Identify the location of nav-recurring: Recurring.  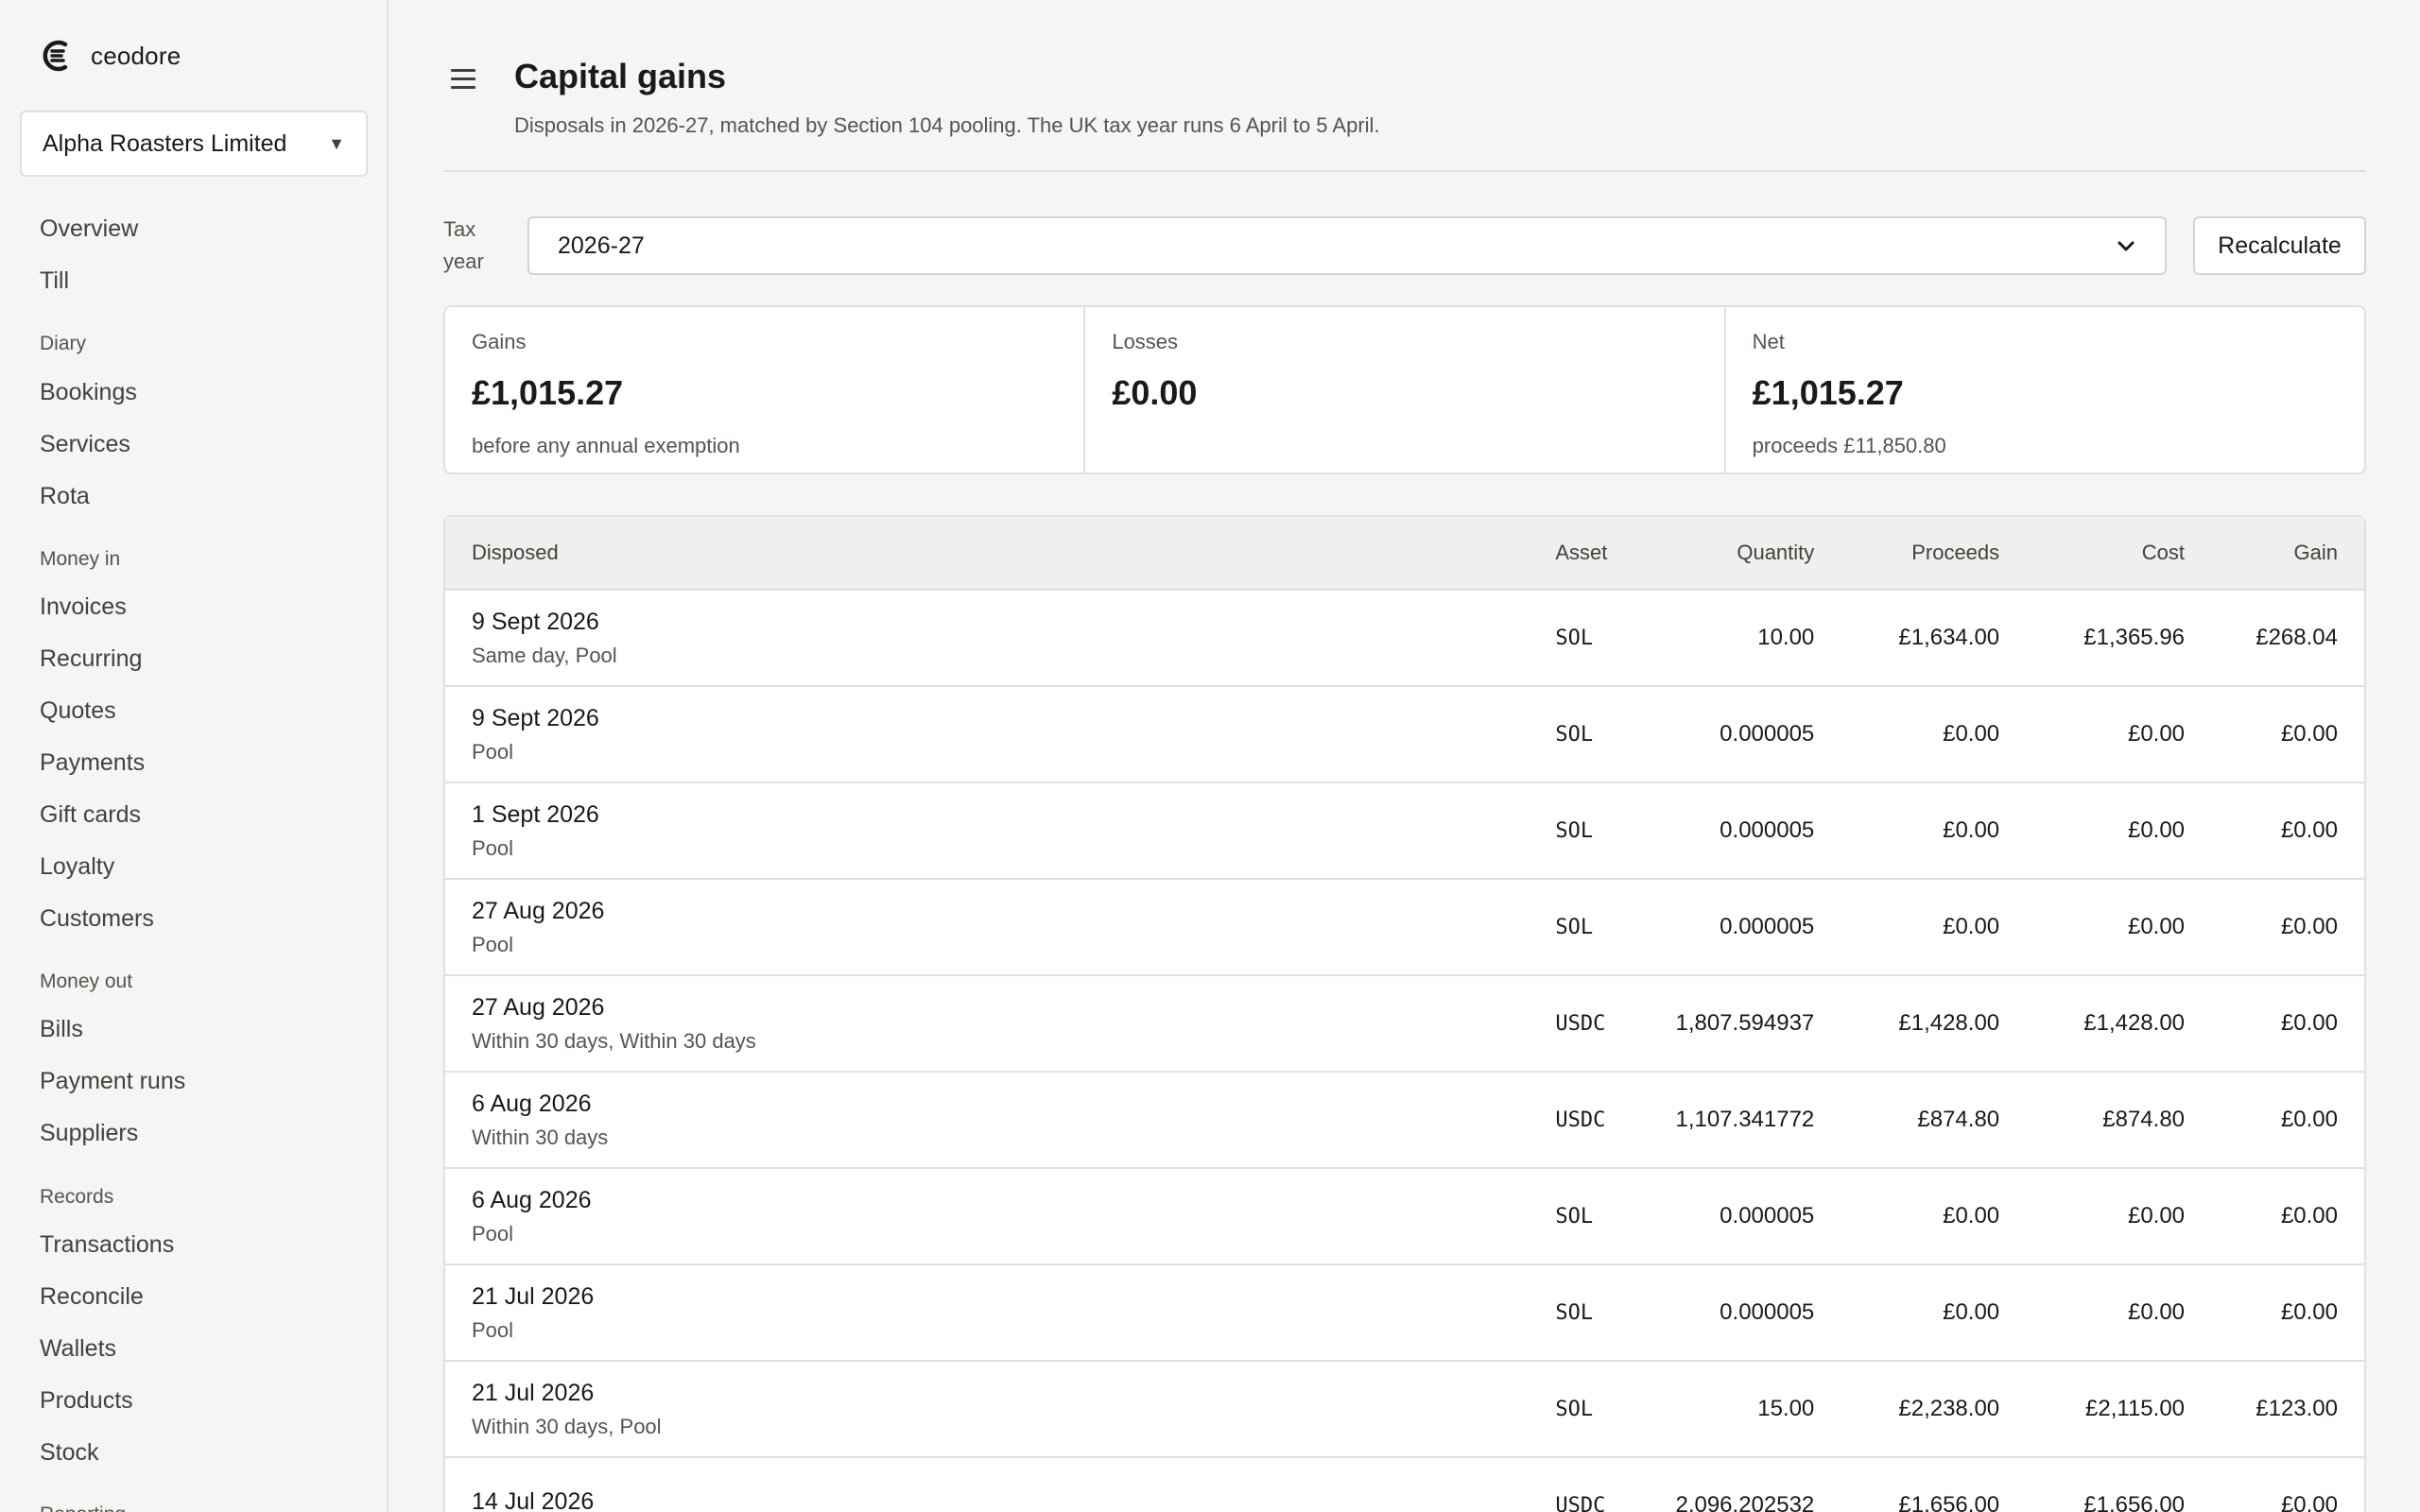
(91, 659).